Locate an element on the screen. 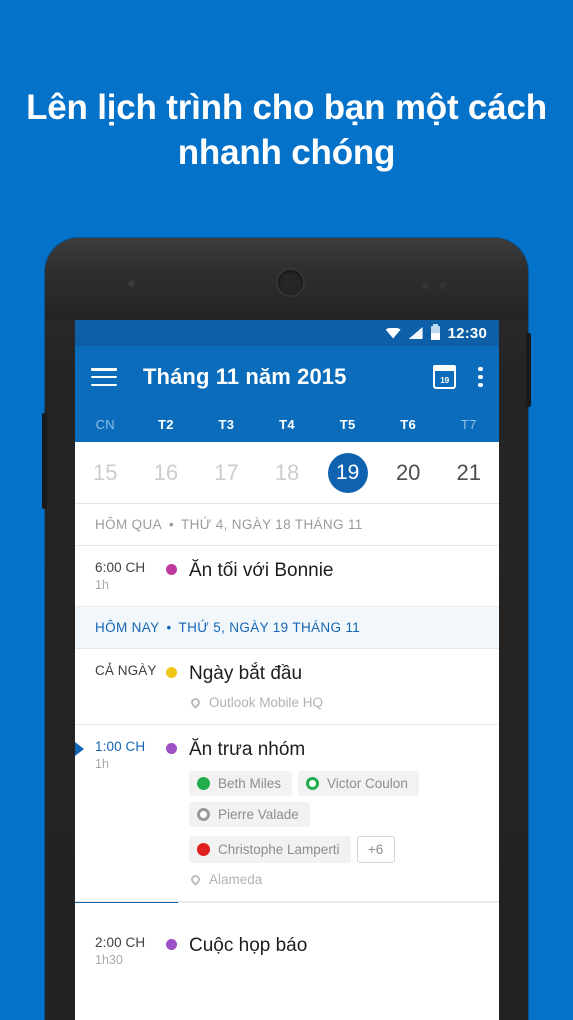 This screenshot has height=1020, width=573. event-duration-press: 1h30 is located at coordinates (109, 959).